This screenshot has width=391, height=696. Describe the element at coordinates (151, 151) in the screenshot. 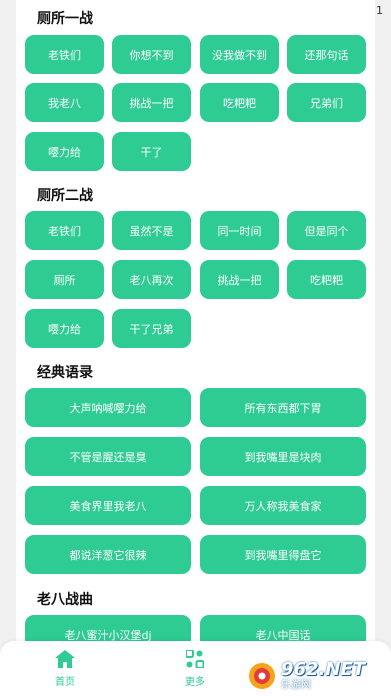

I see `sound-button: 干了` at that location.